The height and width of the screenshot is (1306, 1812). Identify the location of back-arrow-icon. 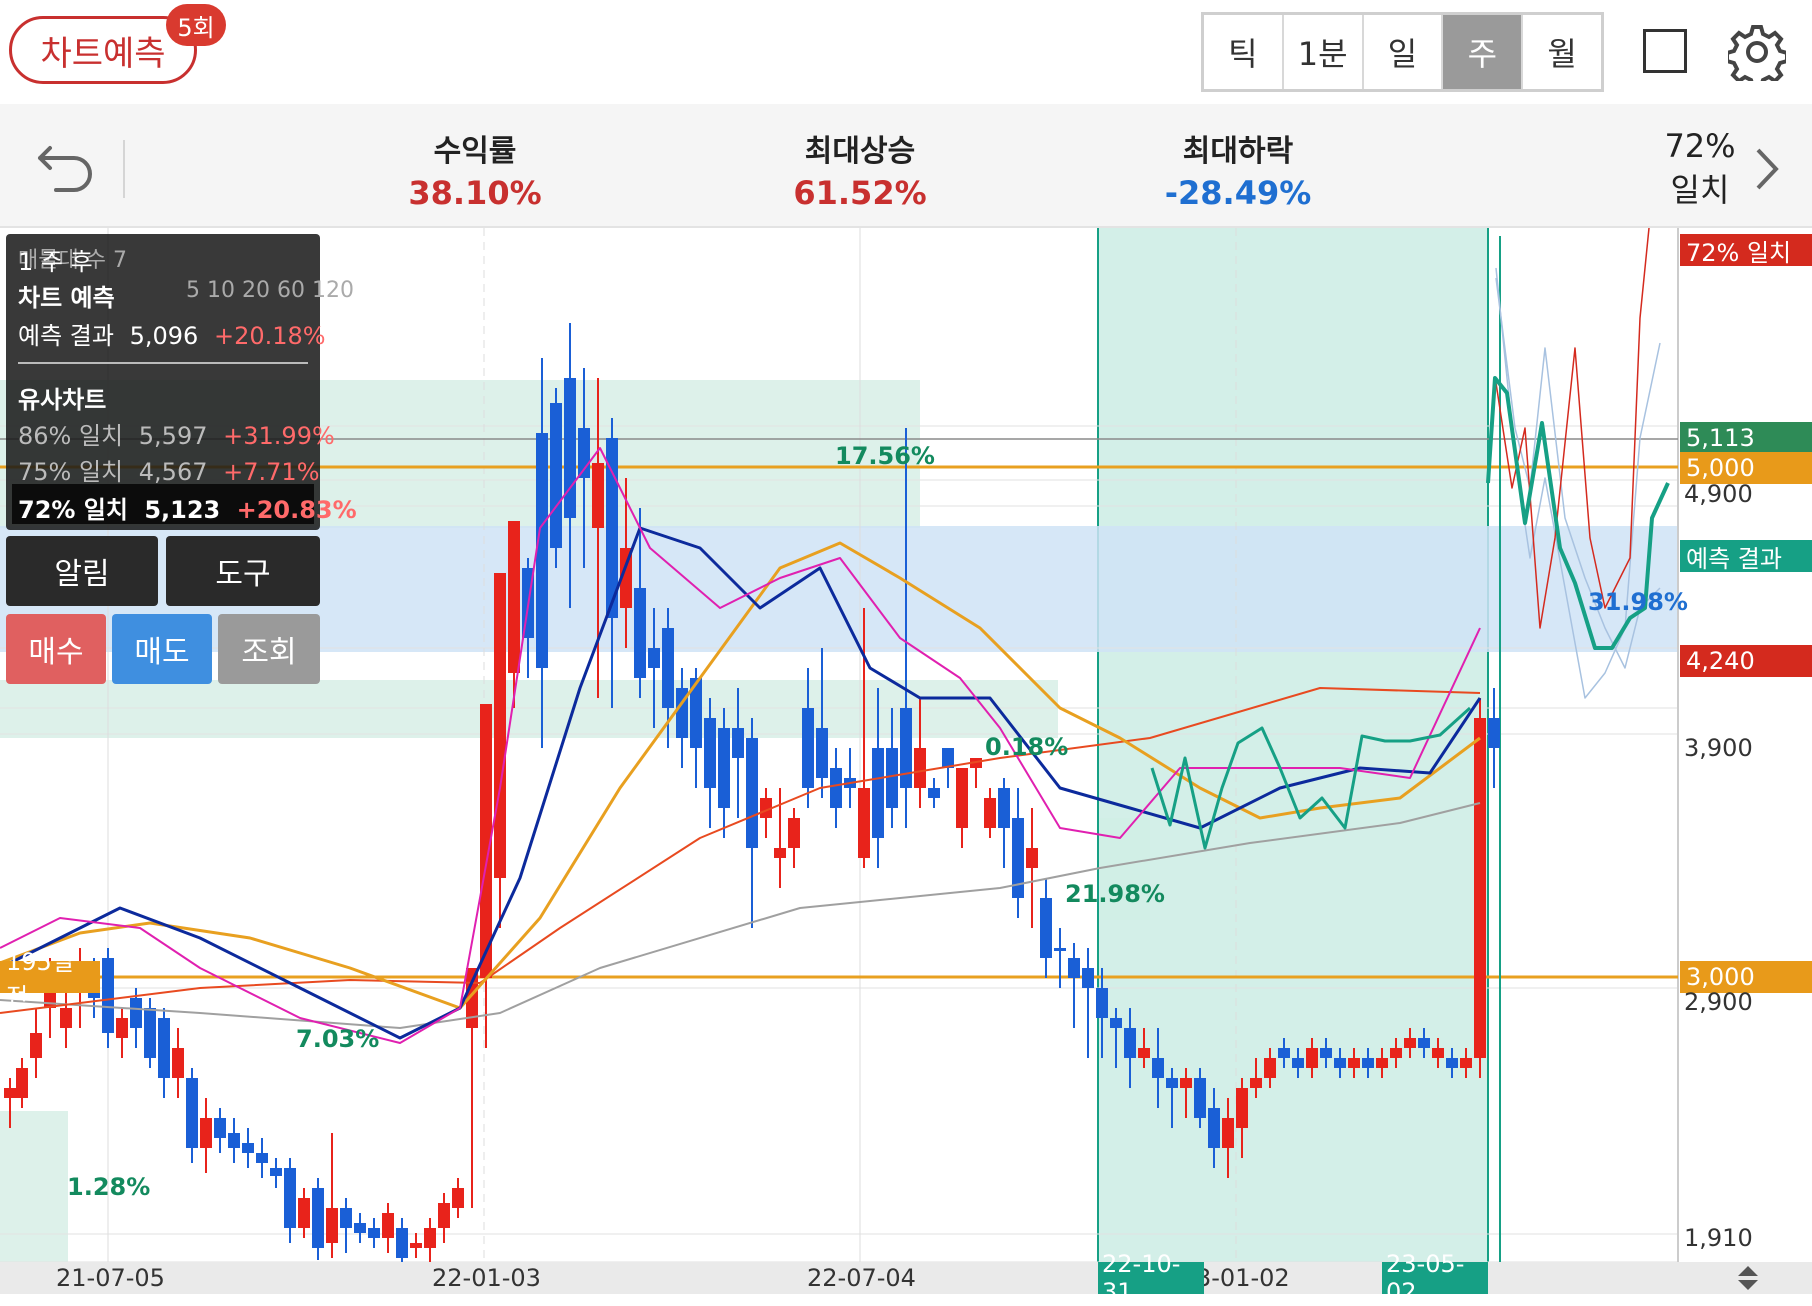
(66, 167).